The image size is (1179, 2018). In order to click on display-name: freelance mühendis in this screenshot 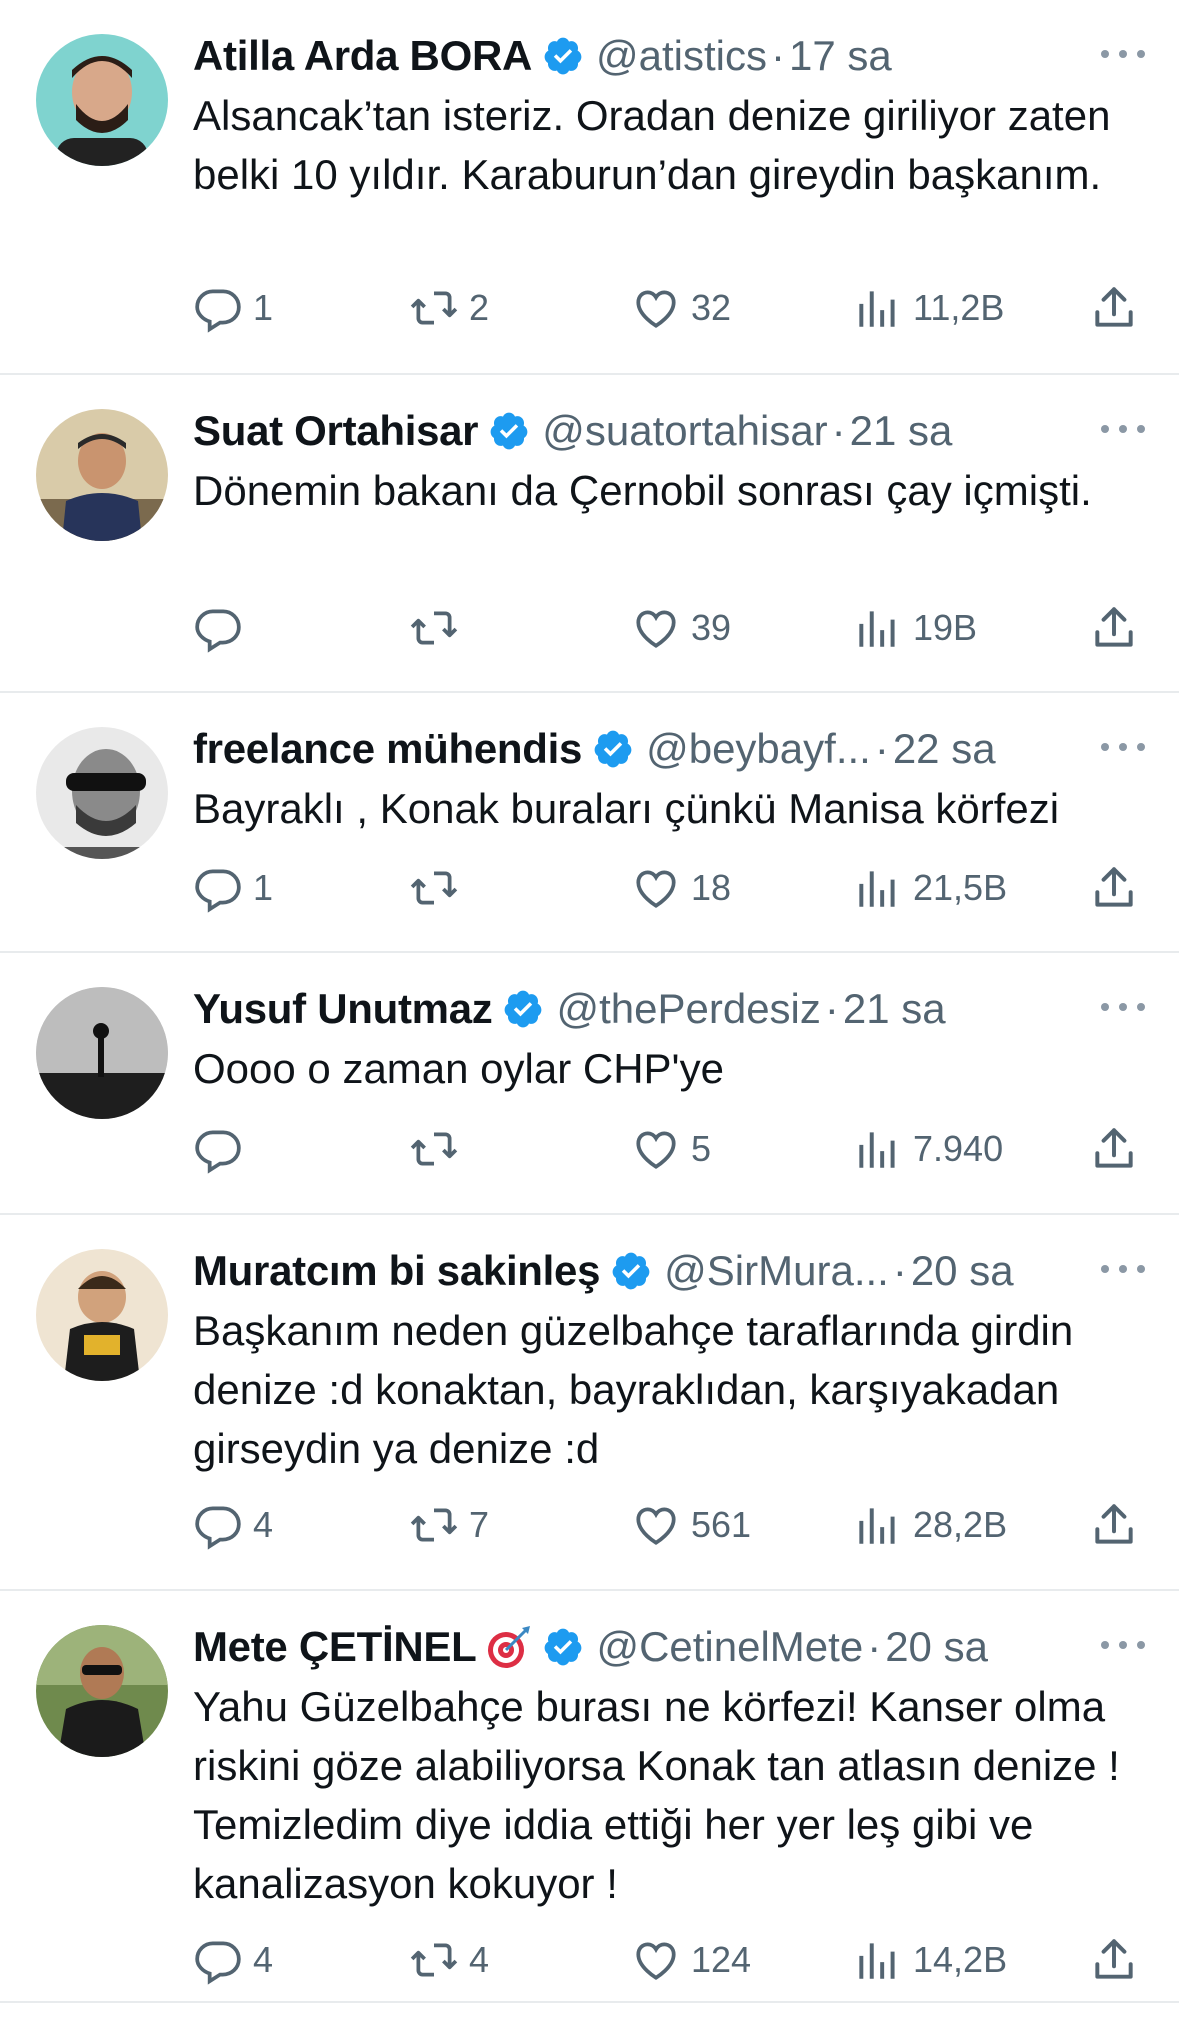, I will do `click(387, 749)`.